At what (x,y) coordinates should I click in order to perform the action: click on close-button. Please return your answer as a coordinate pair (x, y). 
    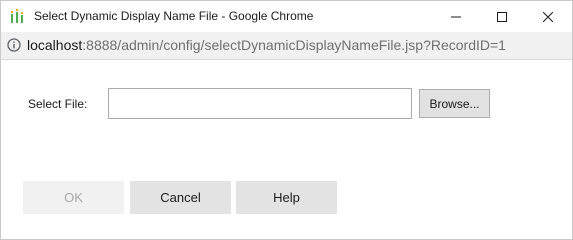
    Looking at the image, I should click on (548, 16).